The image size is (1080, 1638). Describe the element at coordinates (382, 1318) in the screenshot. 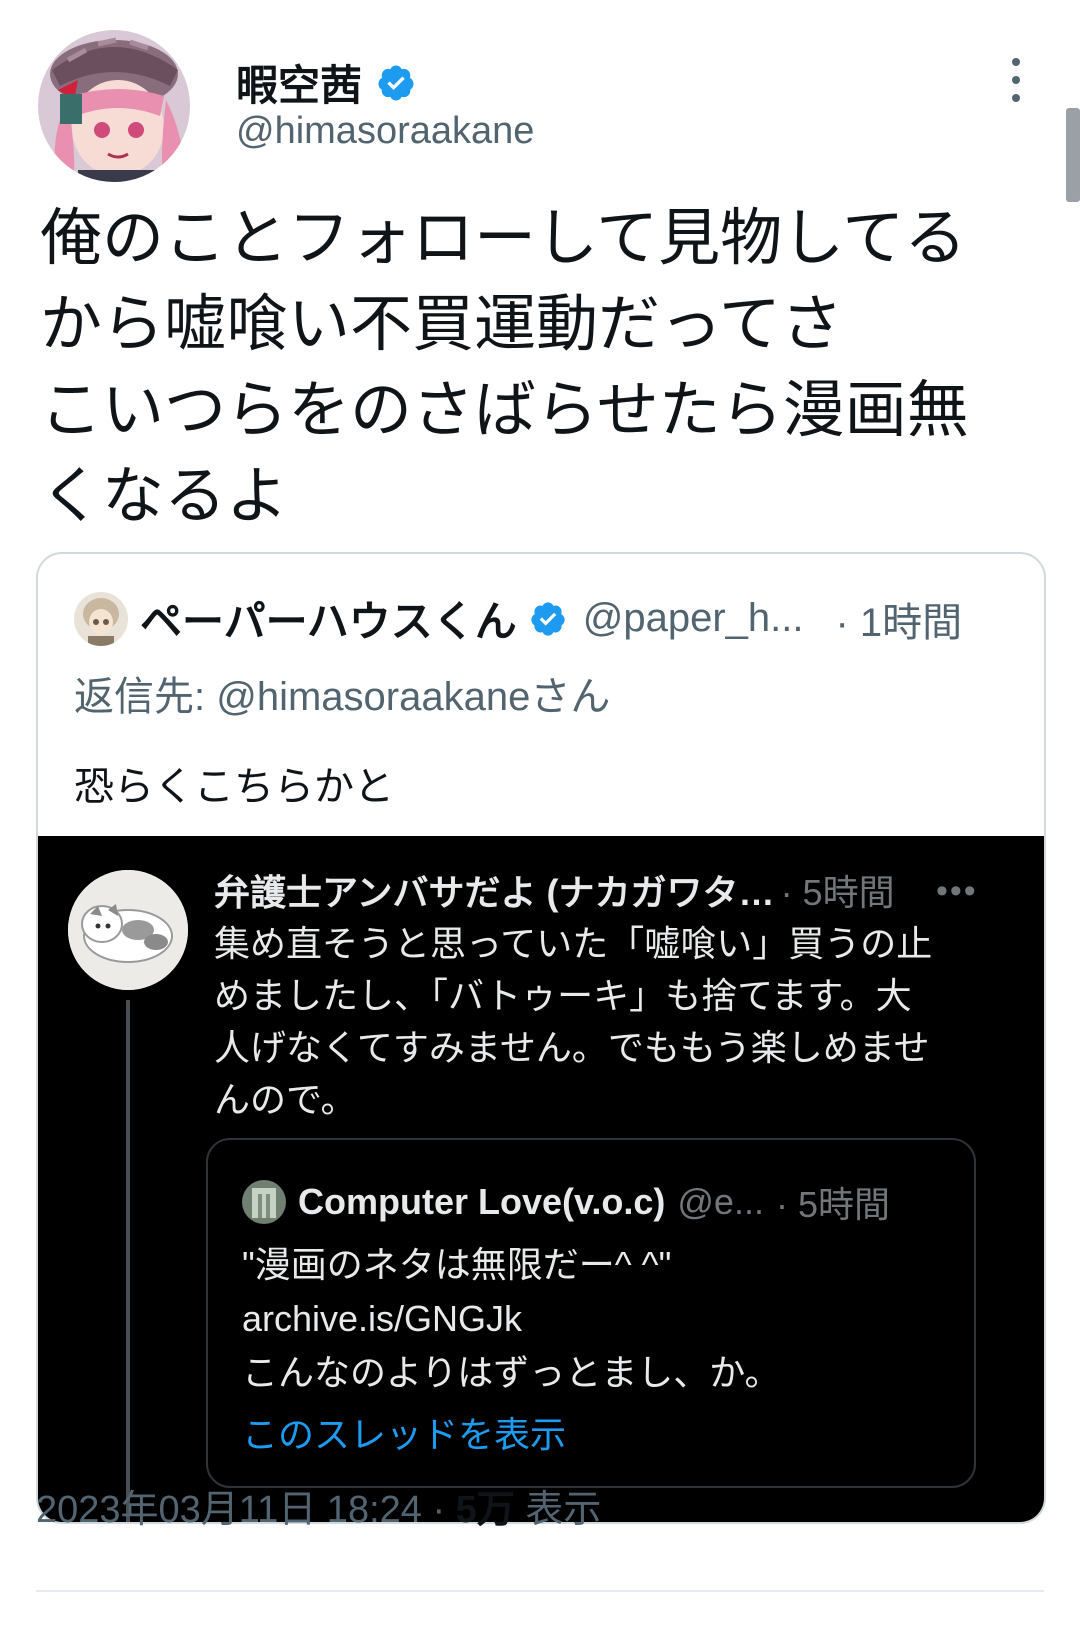

I see `inner-quote-line: archive.is/GNGJk` at that location.